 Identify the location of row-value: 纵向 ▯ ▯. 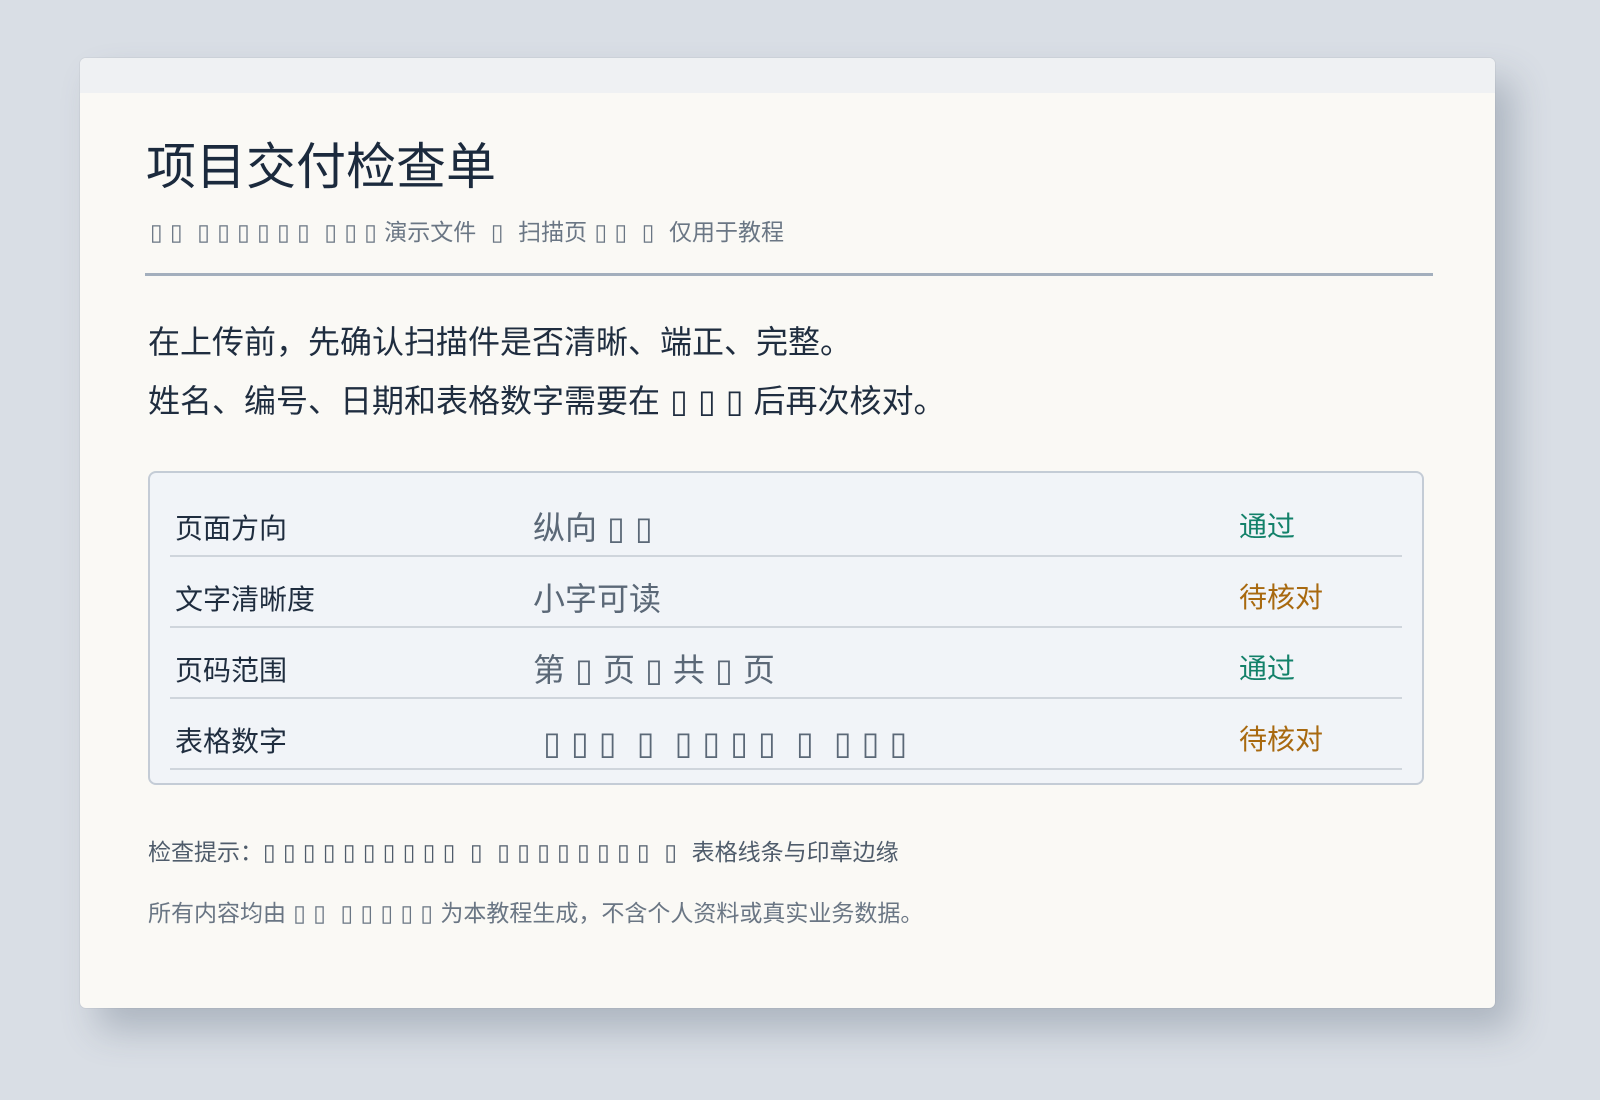
(593, 528).